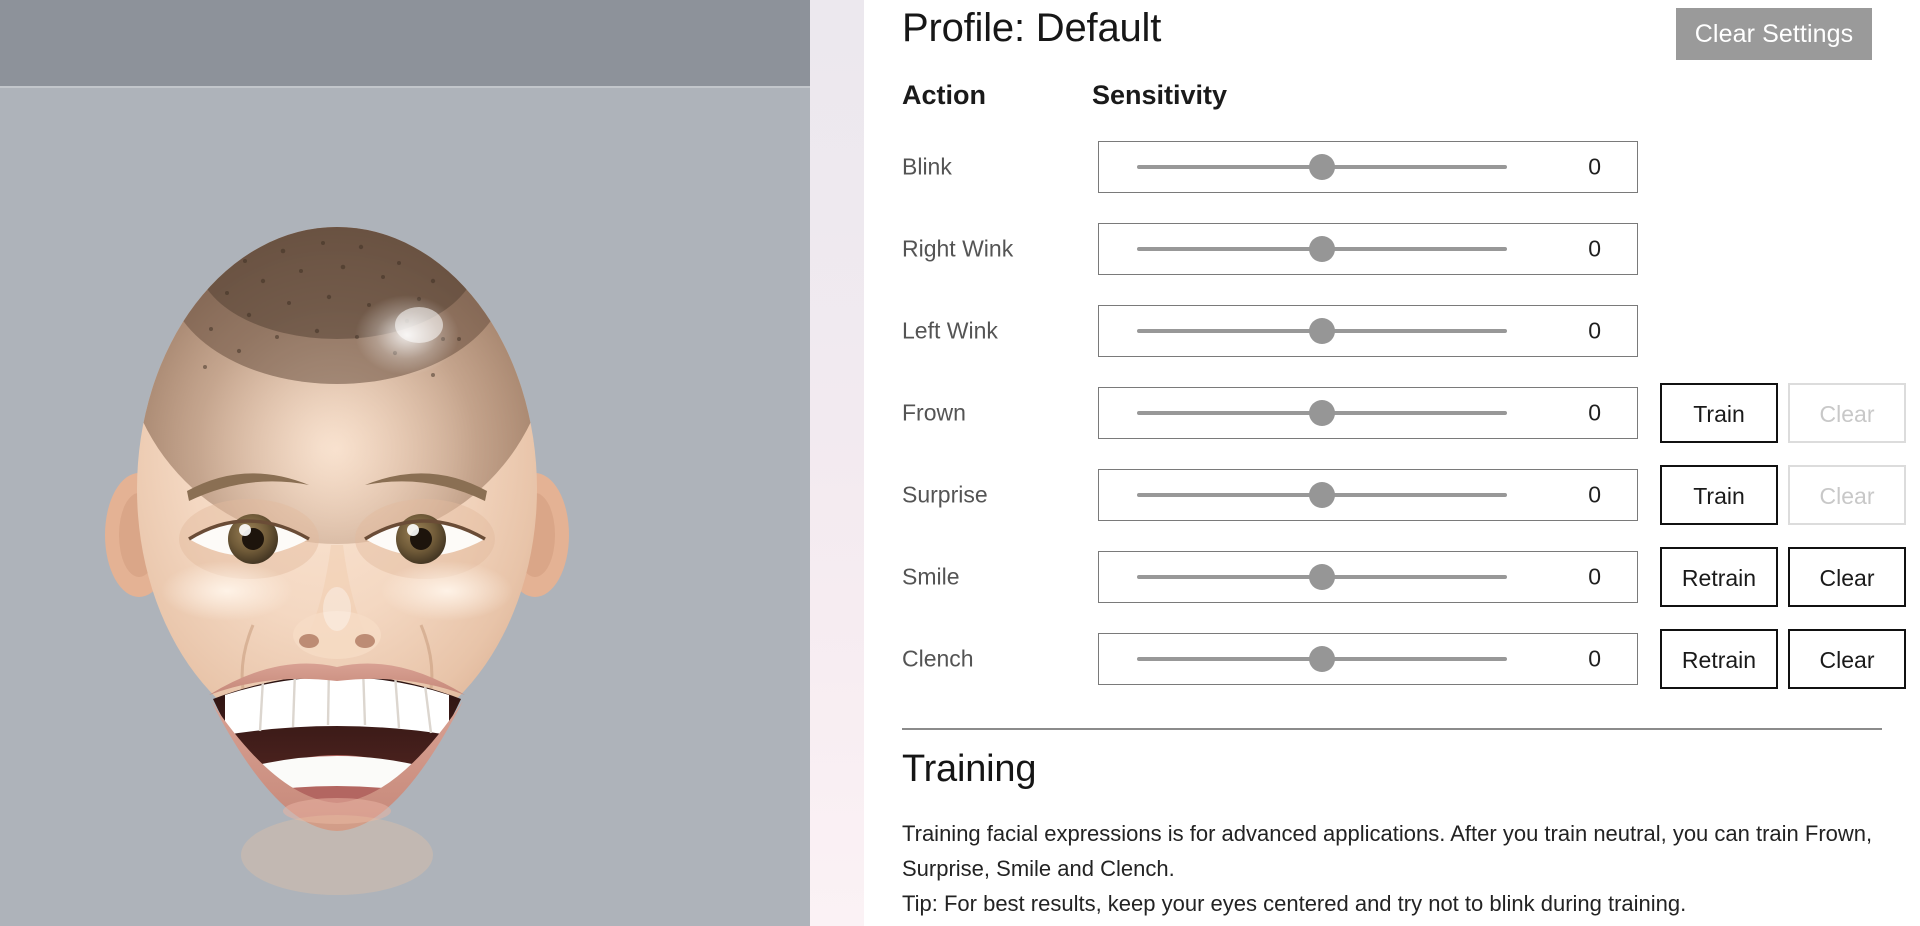 The height and width of the screenshot is (926, 1920). I want to click on panel-seam-divider, so click(837, 463).